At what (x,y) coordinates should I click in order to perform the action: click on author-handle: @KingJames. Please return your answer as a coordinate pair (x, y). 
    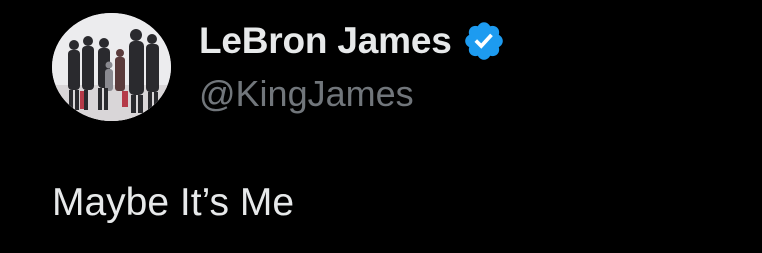
    Looking at the image, I should click on (352, 94).